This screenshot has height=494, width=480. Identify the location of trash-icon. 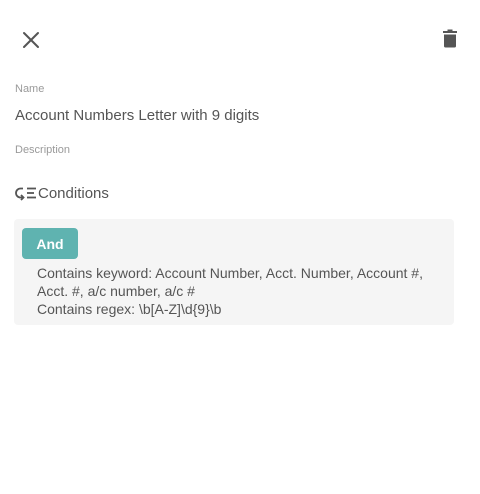
(450, 38).